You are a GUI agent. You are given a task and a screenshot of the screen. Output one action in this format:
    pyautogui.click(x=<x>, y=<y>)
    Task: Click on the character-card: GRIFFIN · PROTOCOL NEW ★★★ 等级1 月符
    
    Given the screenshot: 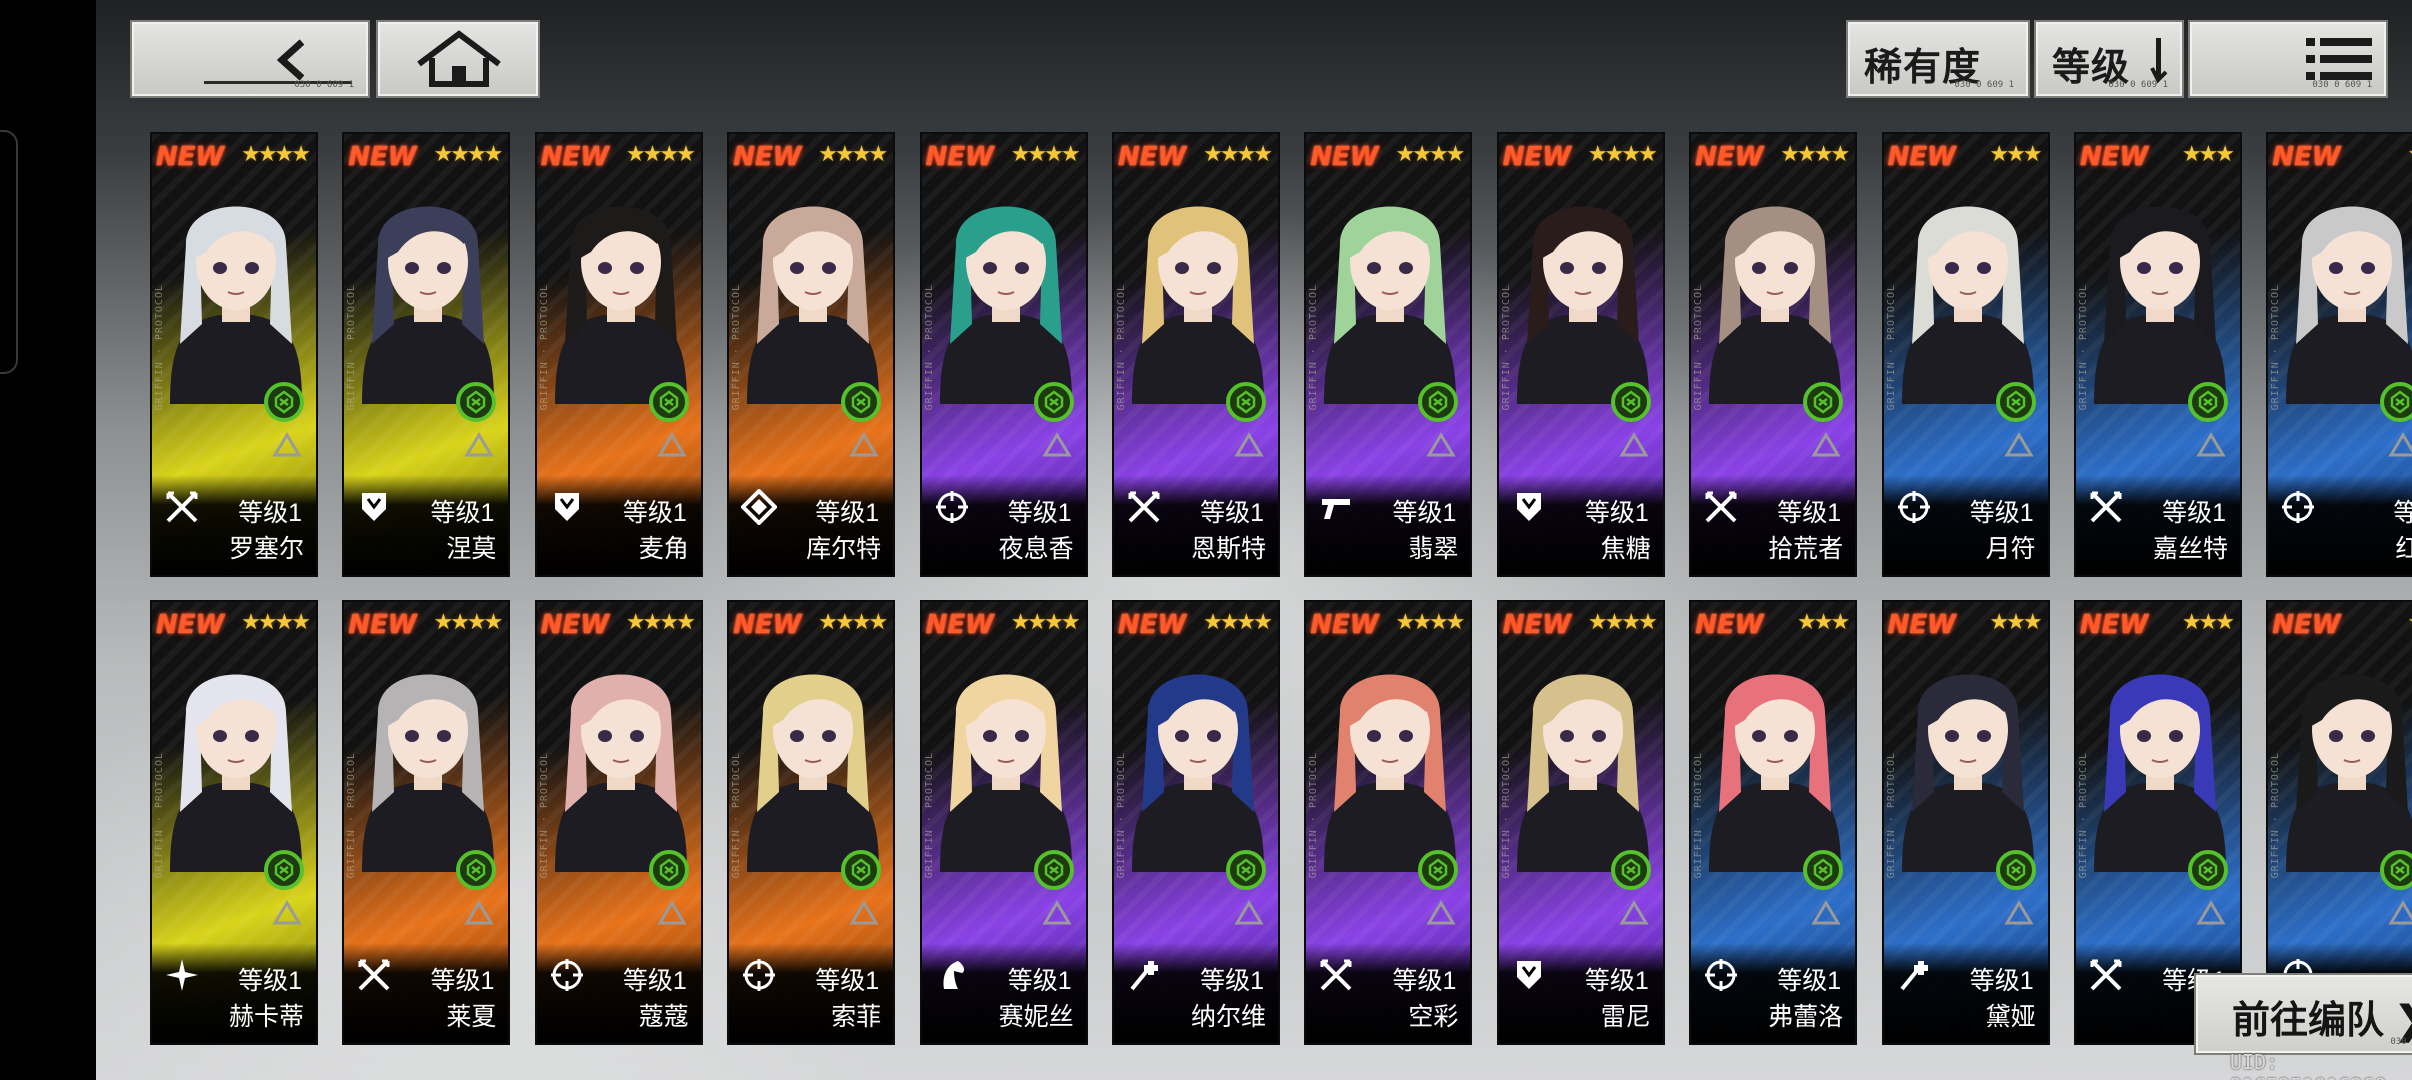 What is the action you would take?
    pyautogui.click(x=1965, y=354)
    